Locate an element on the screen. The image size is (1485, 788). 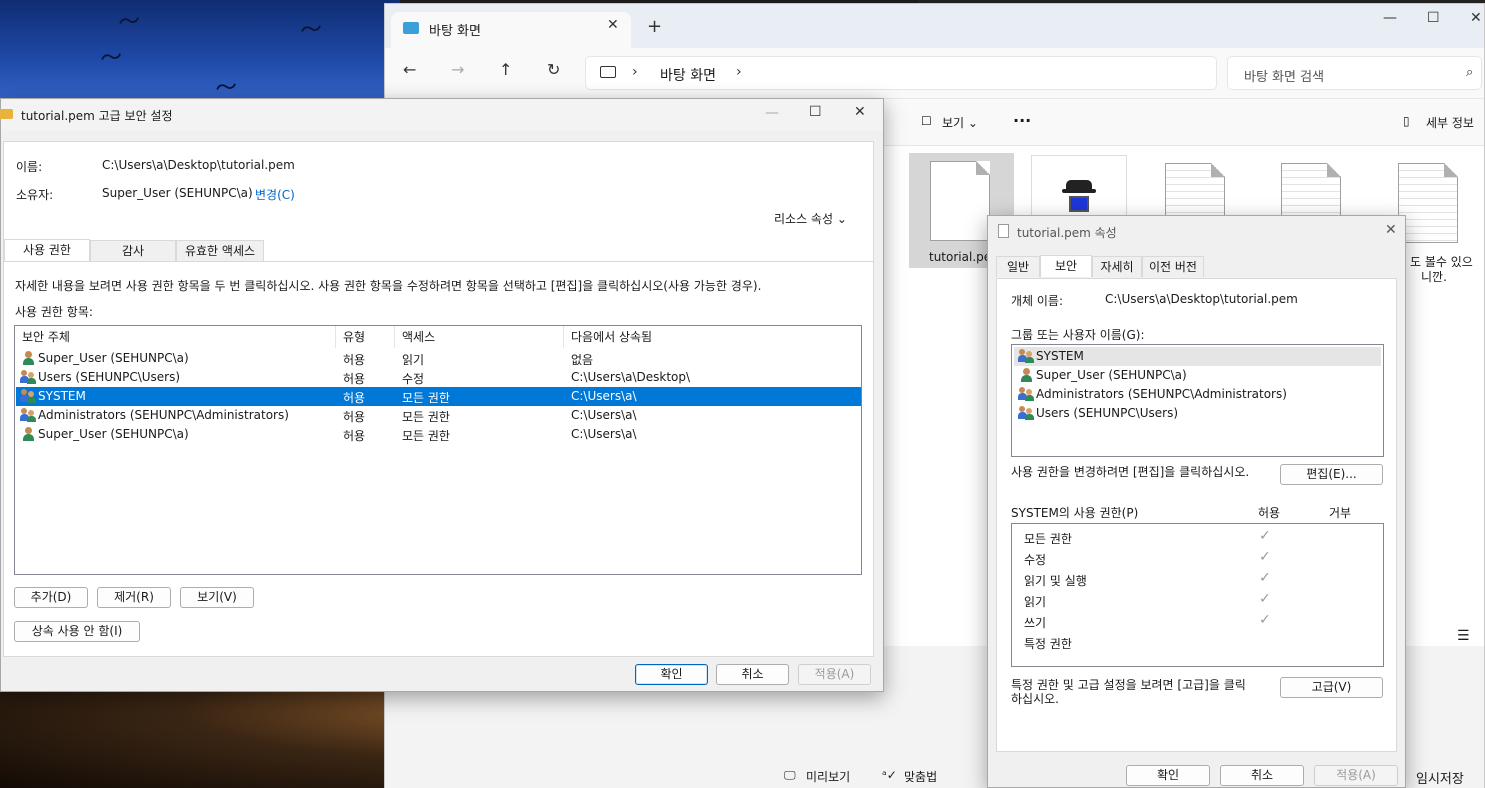
forward-button: → is located at coordinates (457, 69).